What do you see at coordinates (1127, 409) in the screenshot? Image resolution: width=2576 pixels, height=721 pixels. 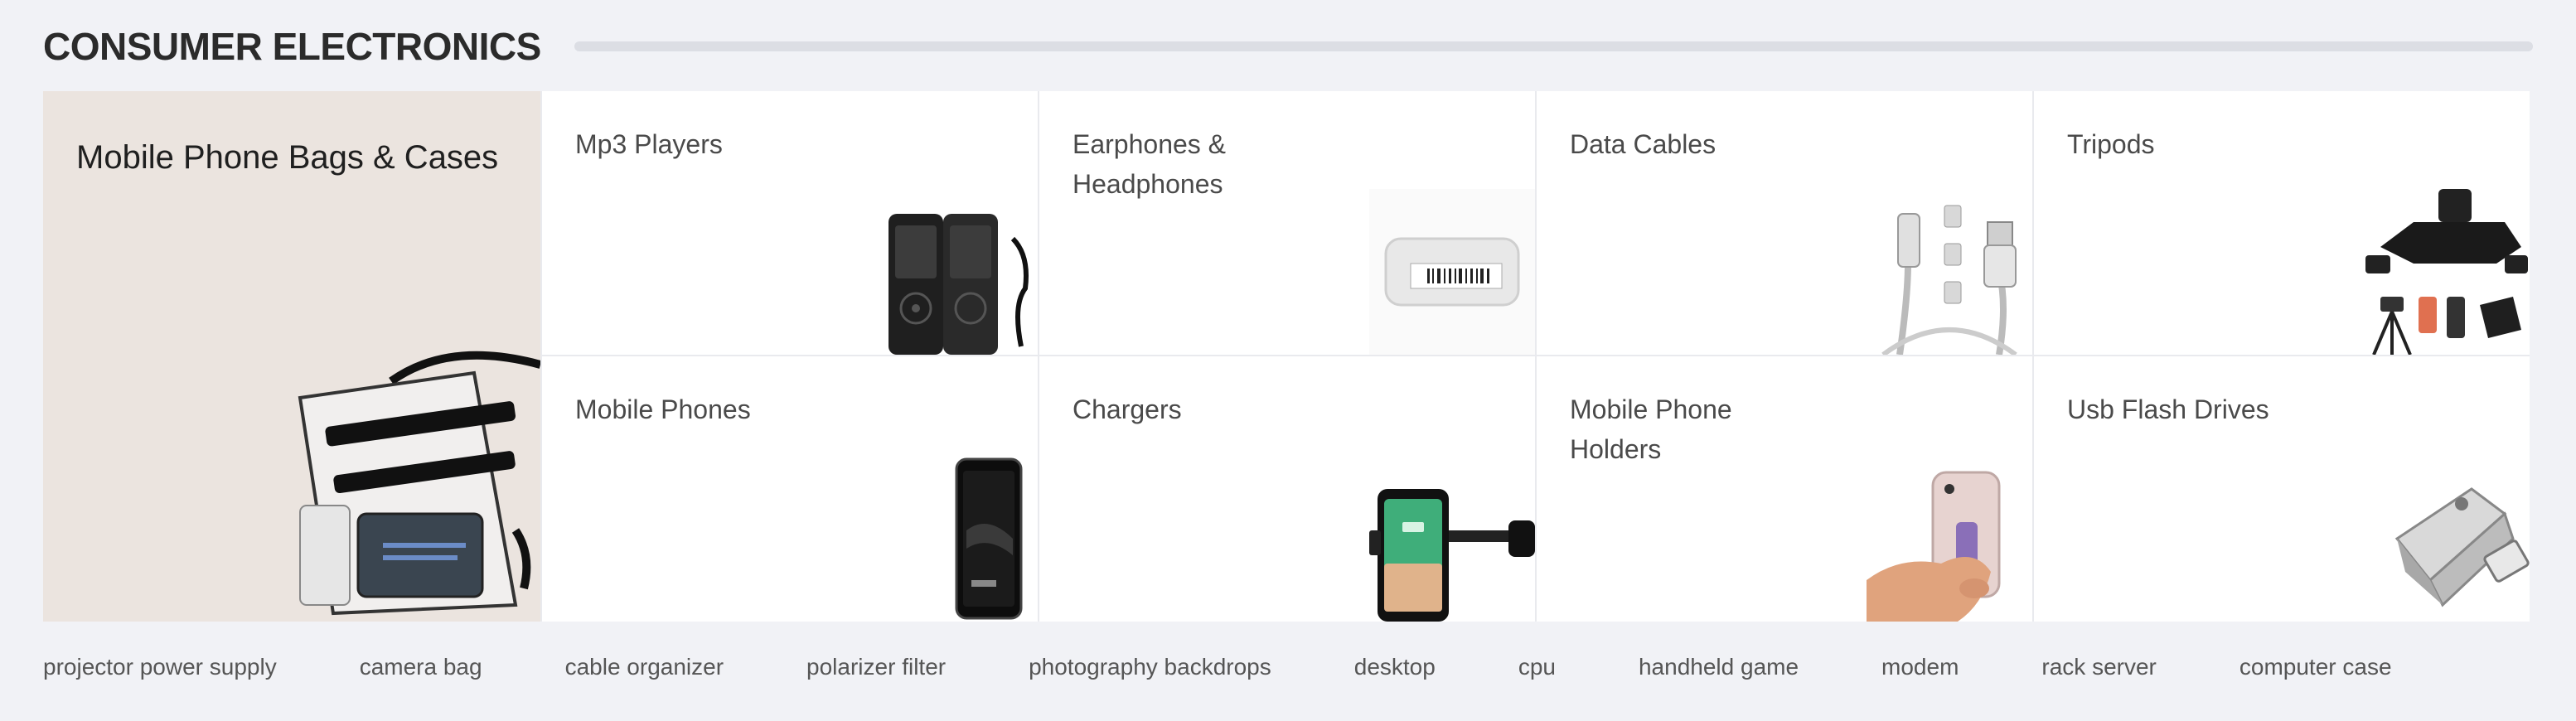 I see `category-label: Chargers` at bounding box center [1127, 409].